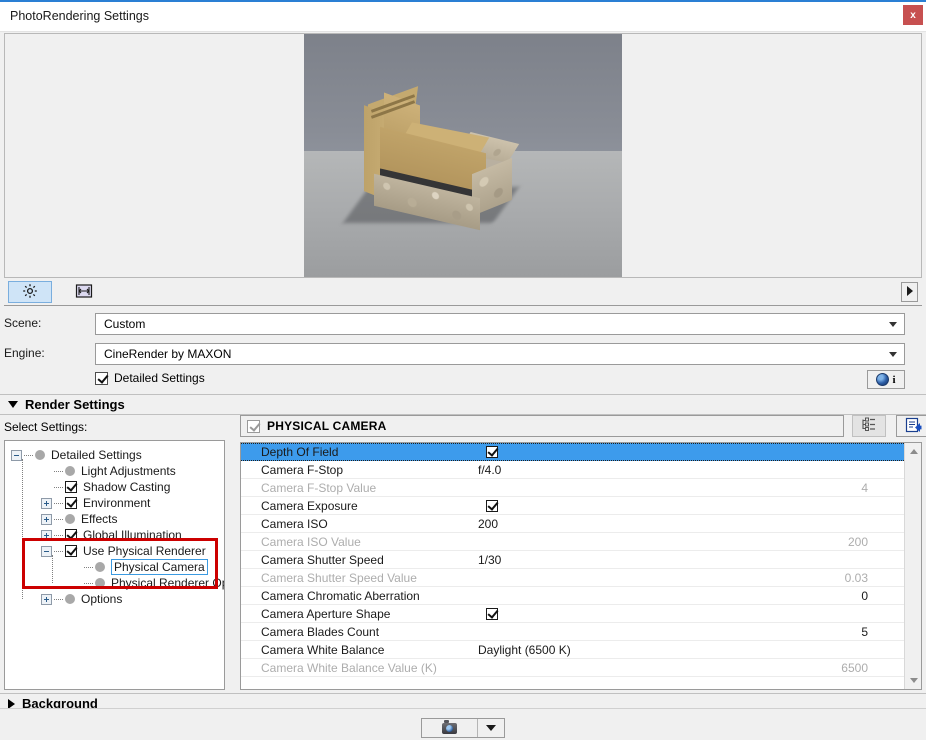  What do you see at coordinates (572, 470) in the screenshot?
I see `property-row: Camera F-Stop f/4.0` at bounding box center [572, 470].